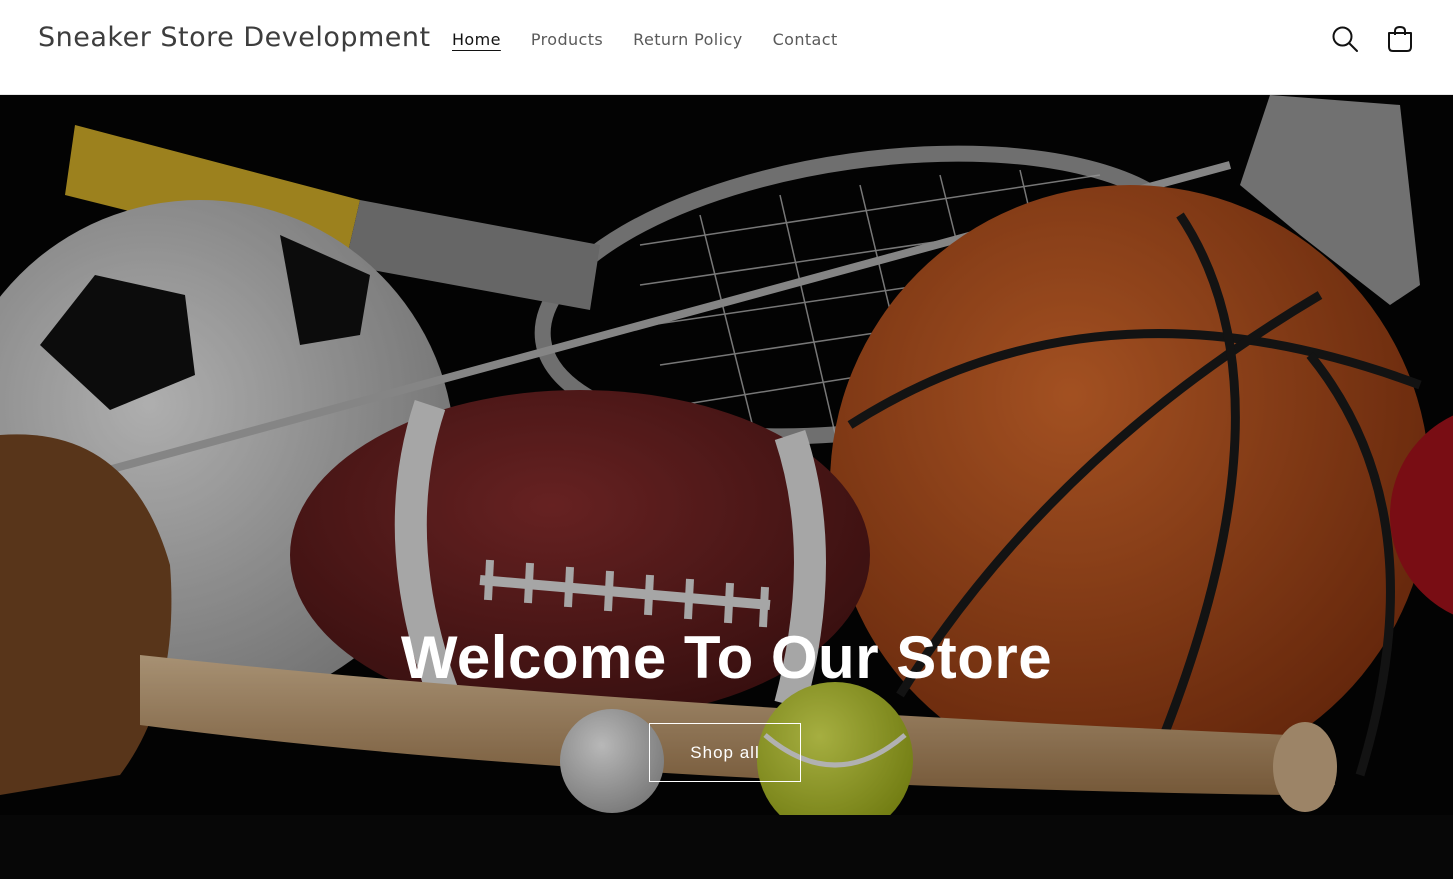 The width and height of the screenshot is (1453, 879). Describe the element at coordinates (805, 39) in the screenshot. I see `nav-item-contact: Contact` at that location.